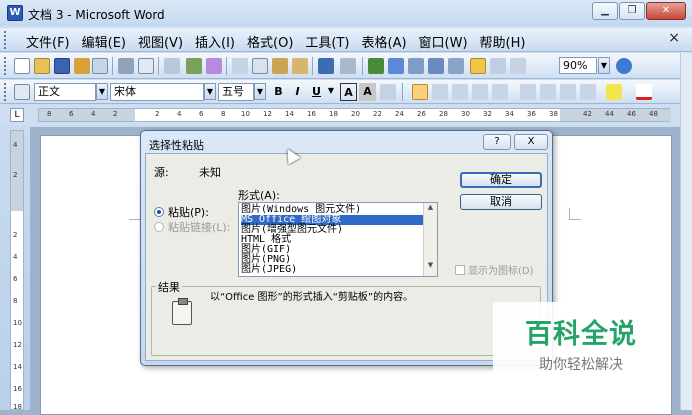  Describe the element at coordinates (674, 38) in the screenshot. I see `doc-close-button: ×` at that location.